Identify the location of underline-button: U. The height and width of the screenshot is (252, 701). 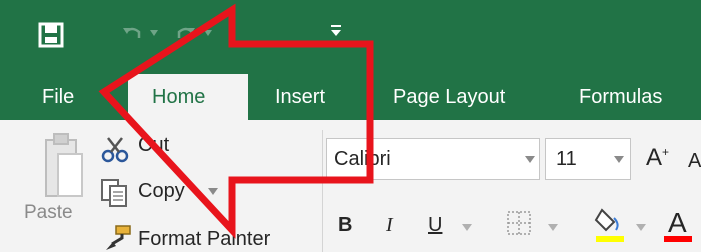
(435, 225).